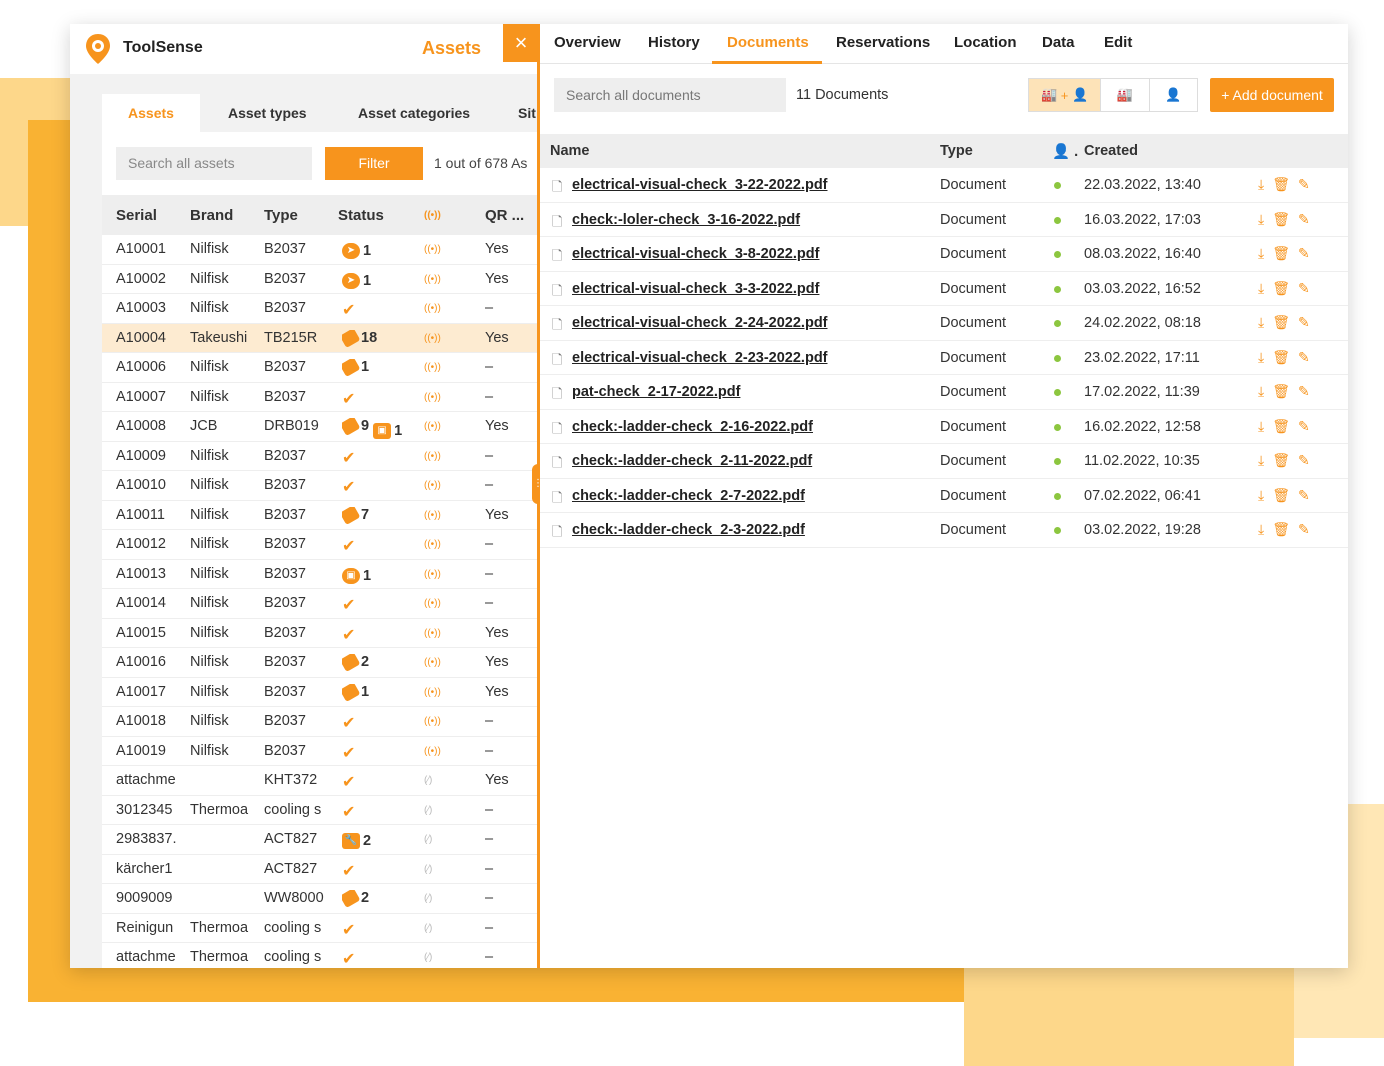 The width and height of the screenshot is (1384, 1066). Describe the element at coordinates (656, 392) in the screenshot. I see `document-link: pat-check_2-17-2022.pdf` at that location.